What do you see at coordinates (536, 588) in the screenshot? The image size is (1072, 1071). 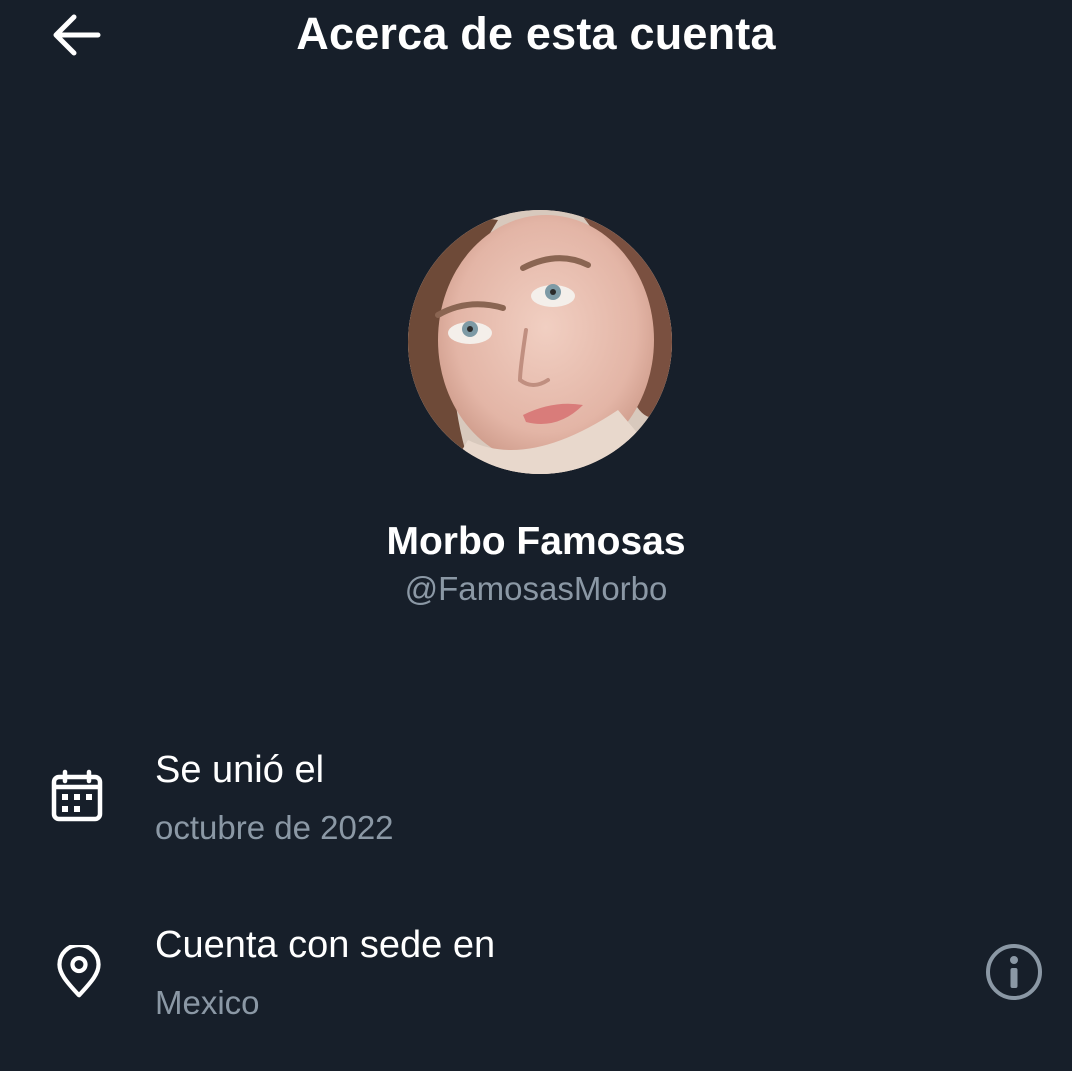 I see `username-handle: @FamosasMorbo` at bounding box center [536, 588].